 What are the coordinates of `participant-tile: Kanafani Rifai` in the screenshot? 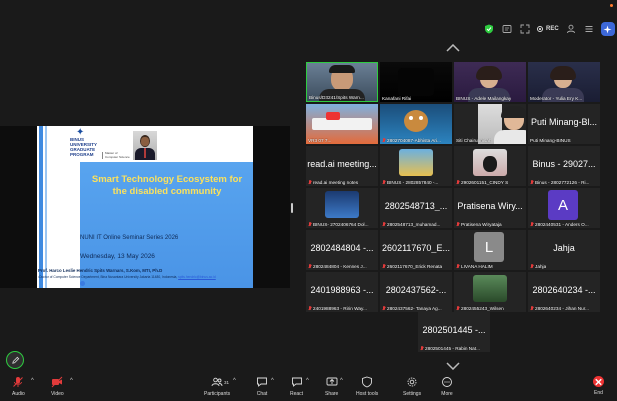 It's located at (416, 82).